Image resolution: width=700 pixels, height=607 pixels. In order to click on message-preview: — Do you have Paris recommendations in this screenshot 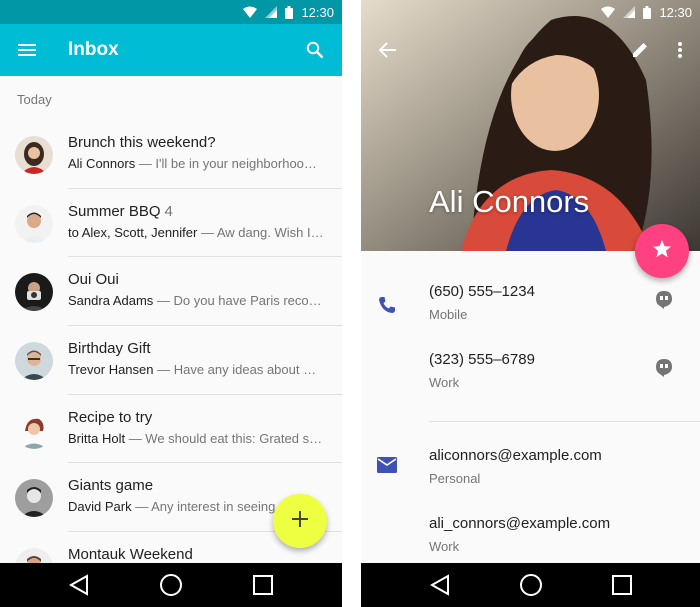, I will do `click(240, 301)`.